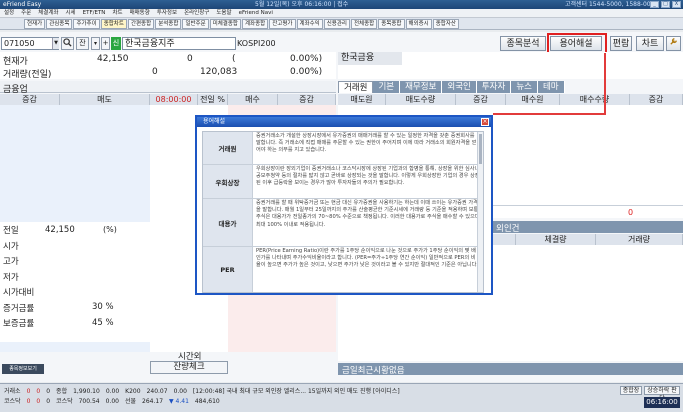 This screenshot has width=683, height=412. I want to click on col-header: 매도원, so click(362, 99).